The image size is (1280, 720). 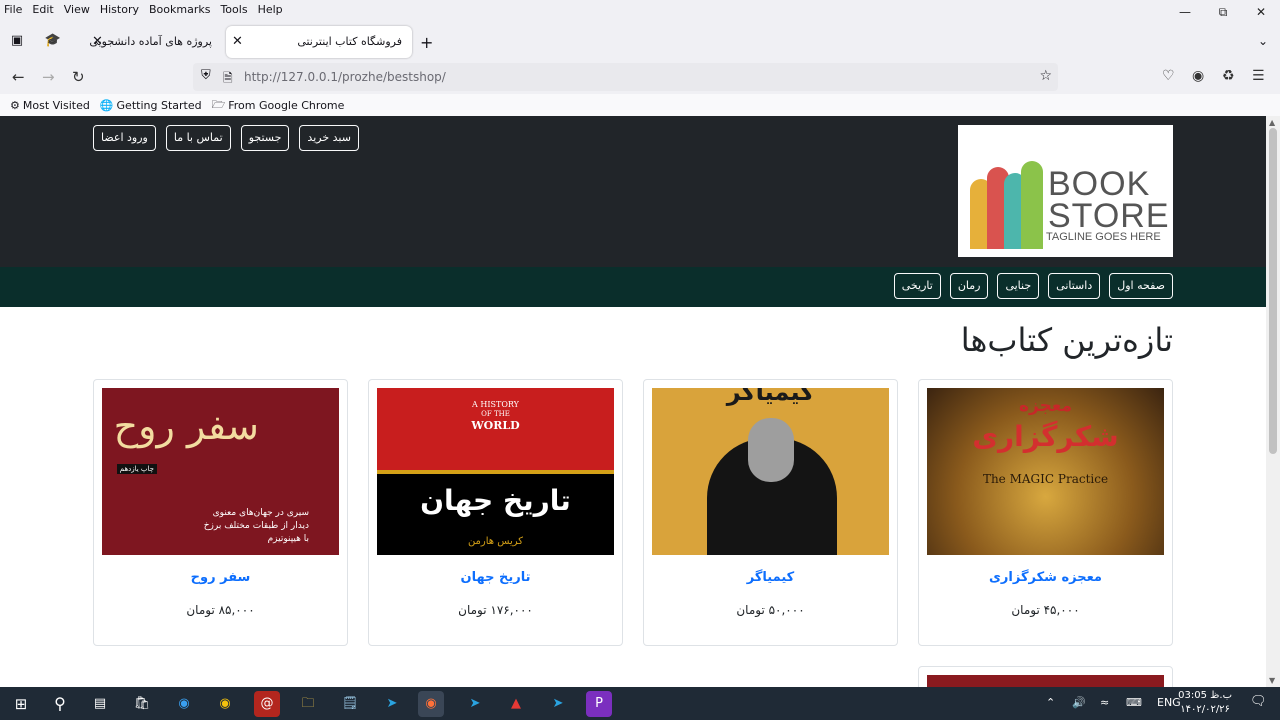 What do you see at coordinates (1169, 702) in the screenshot?
I see `language-indicator: ENG` at bounding box center [1169, 702].